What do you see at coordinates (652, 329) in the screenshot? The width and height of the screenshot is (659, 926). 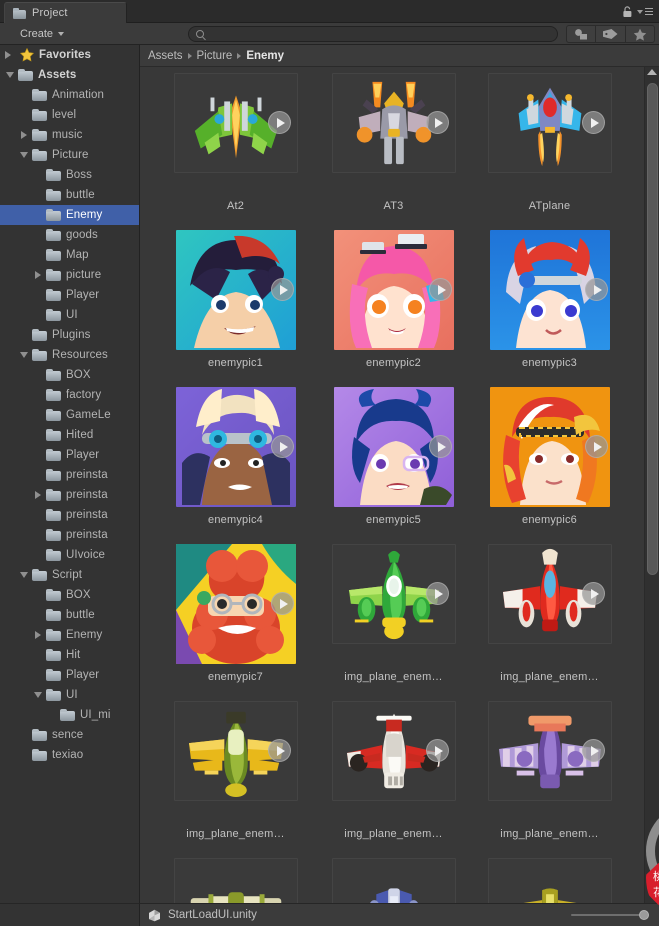 I see `scrollbar-thumb` at bounding box center [652, 329].